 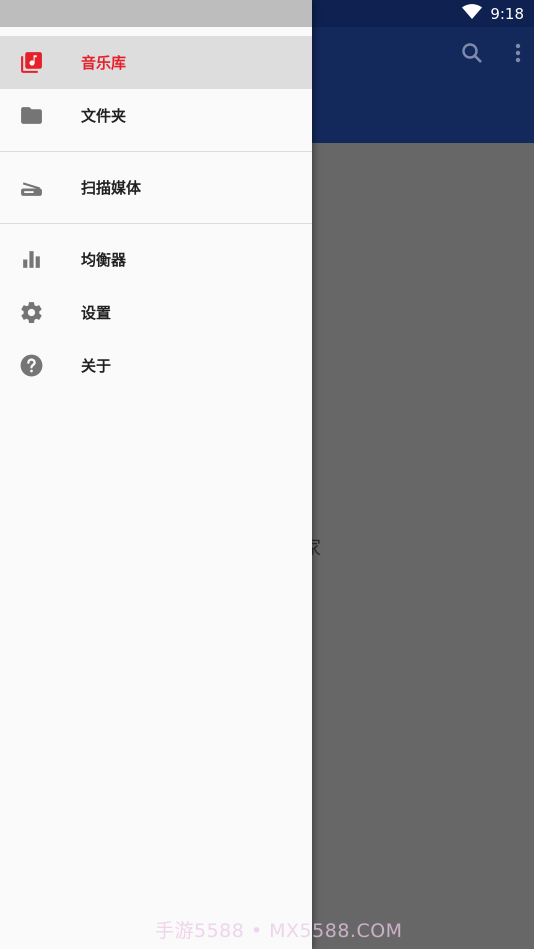 What do you see at coordinates (96, 366) in the screenshot?
I see `drawer-item-label: 关于` at bounding box center [96, 366].